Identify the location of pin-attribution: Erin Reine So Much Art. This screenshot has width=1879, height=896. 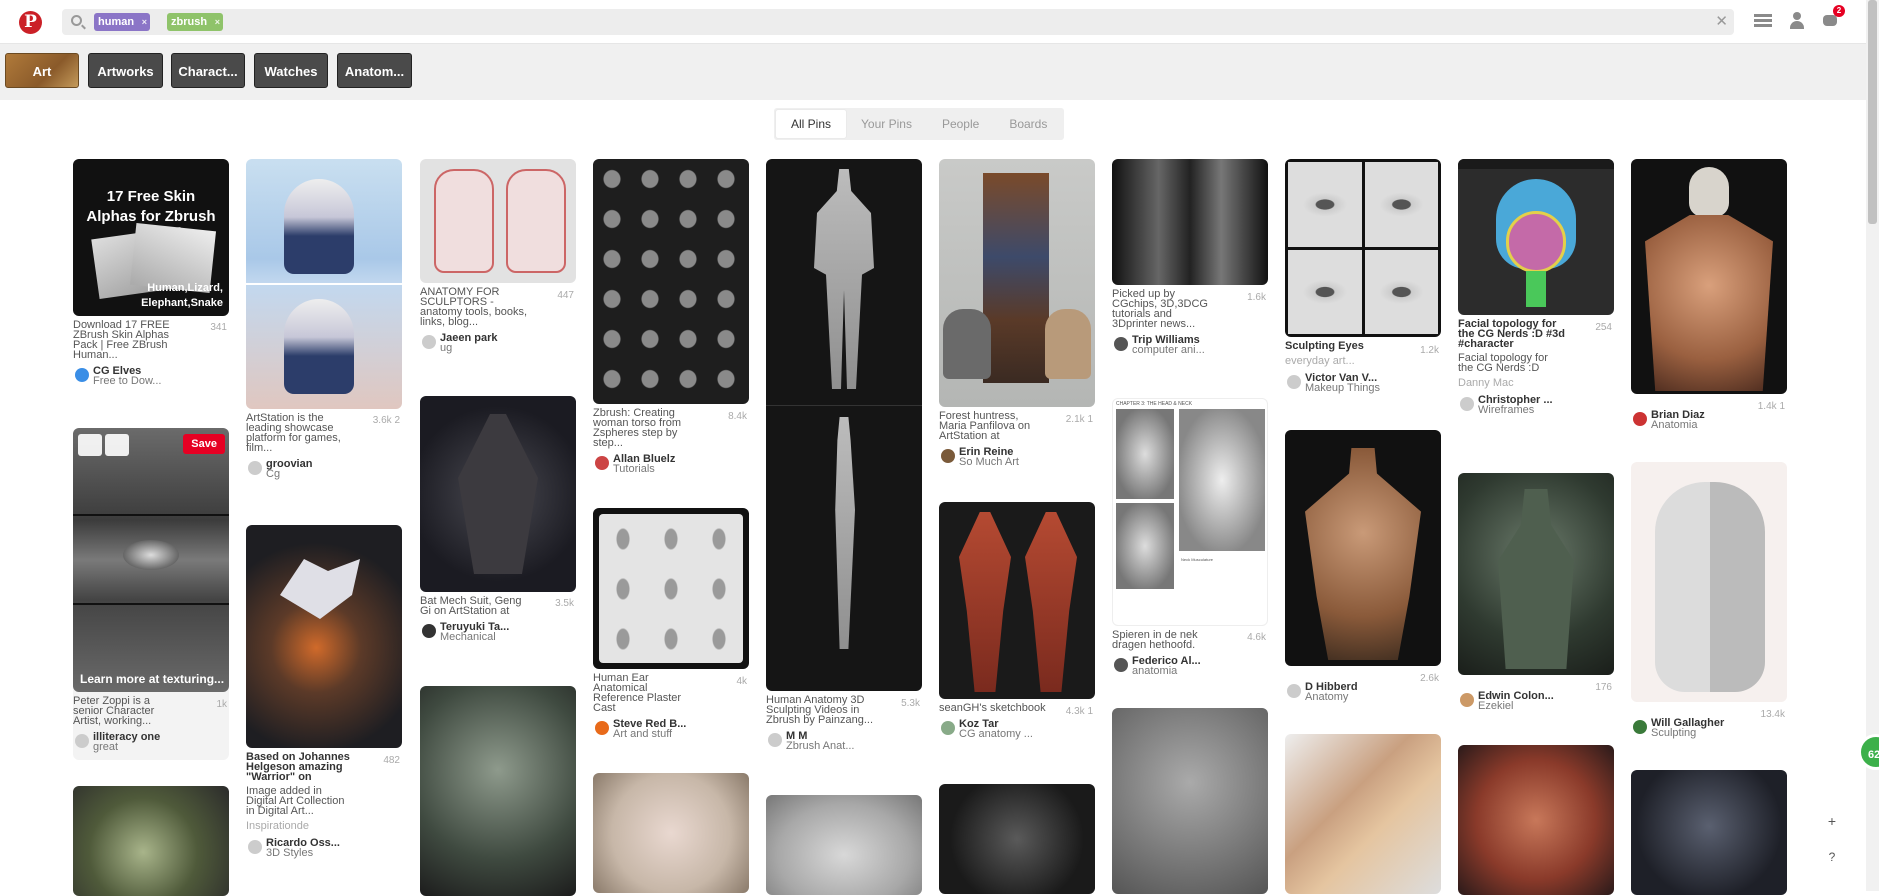
(1017, 458).